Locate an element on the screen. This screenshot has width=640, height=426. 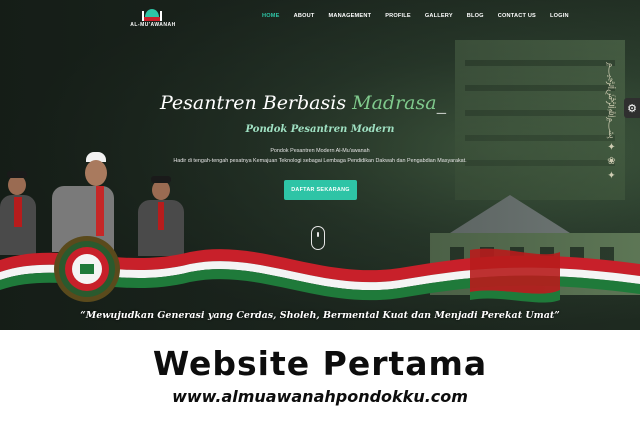
nav-login: LOGIN is located at coordinates (559, 16).